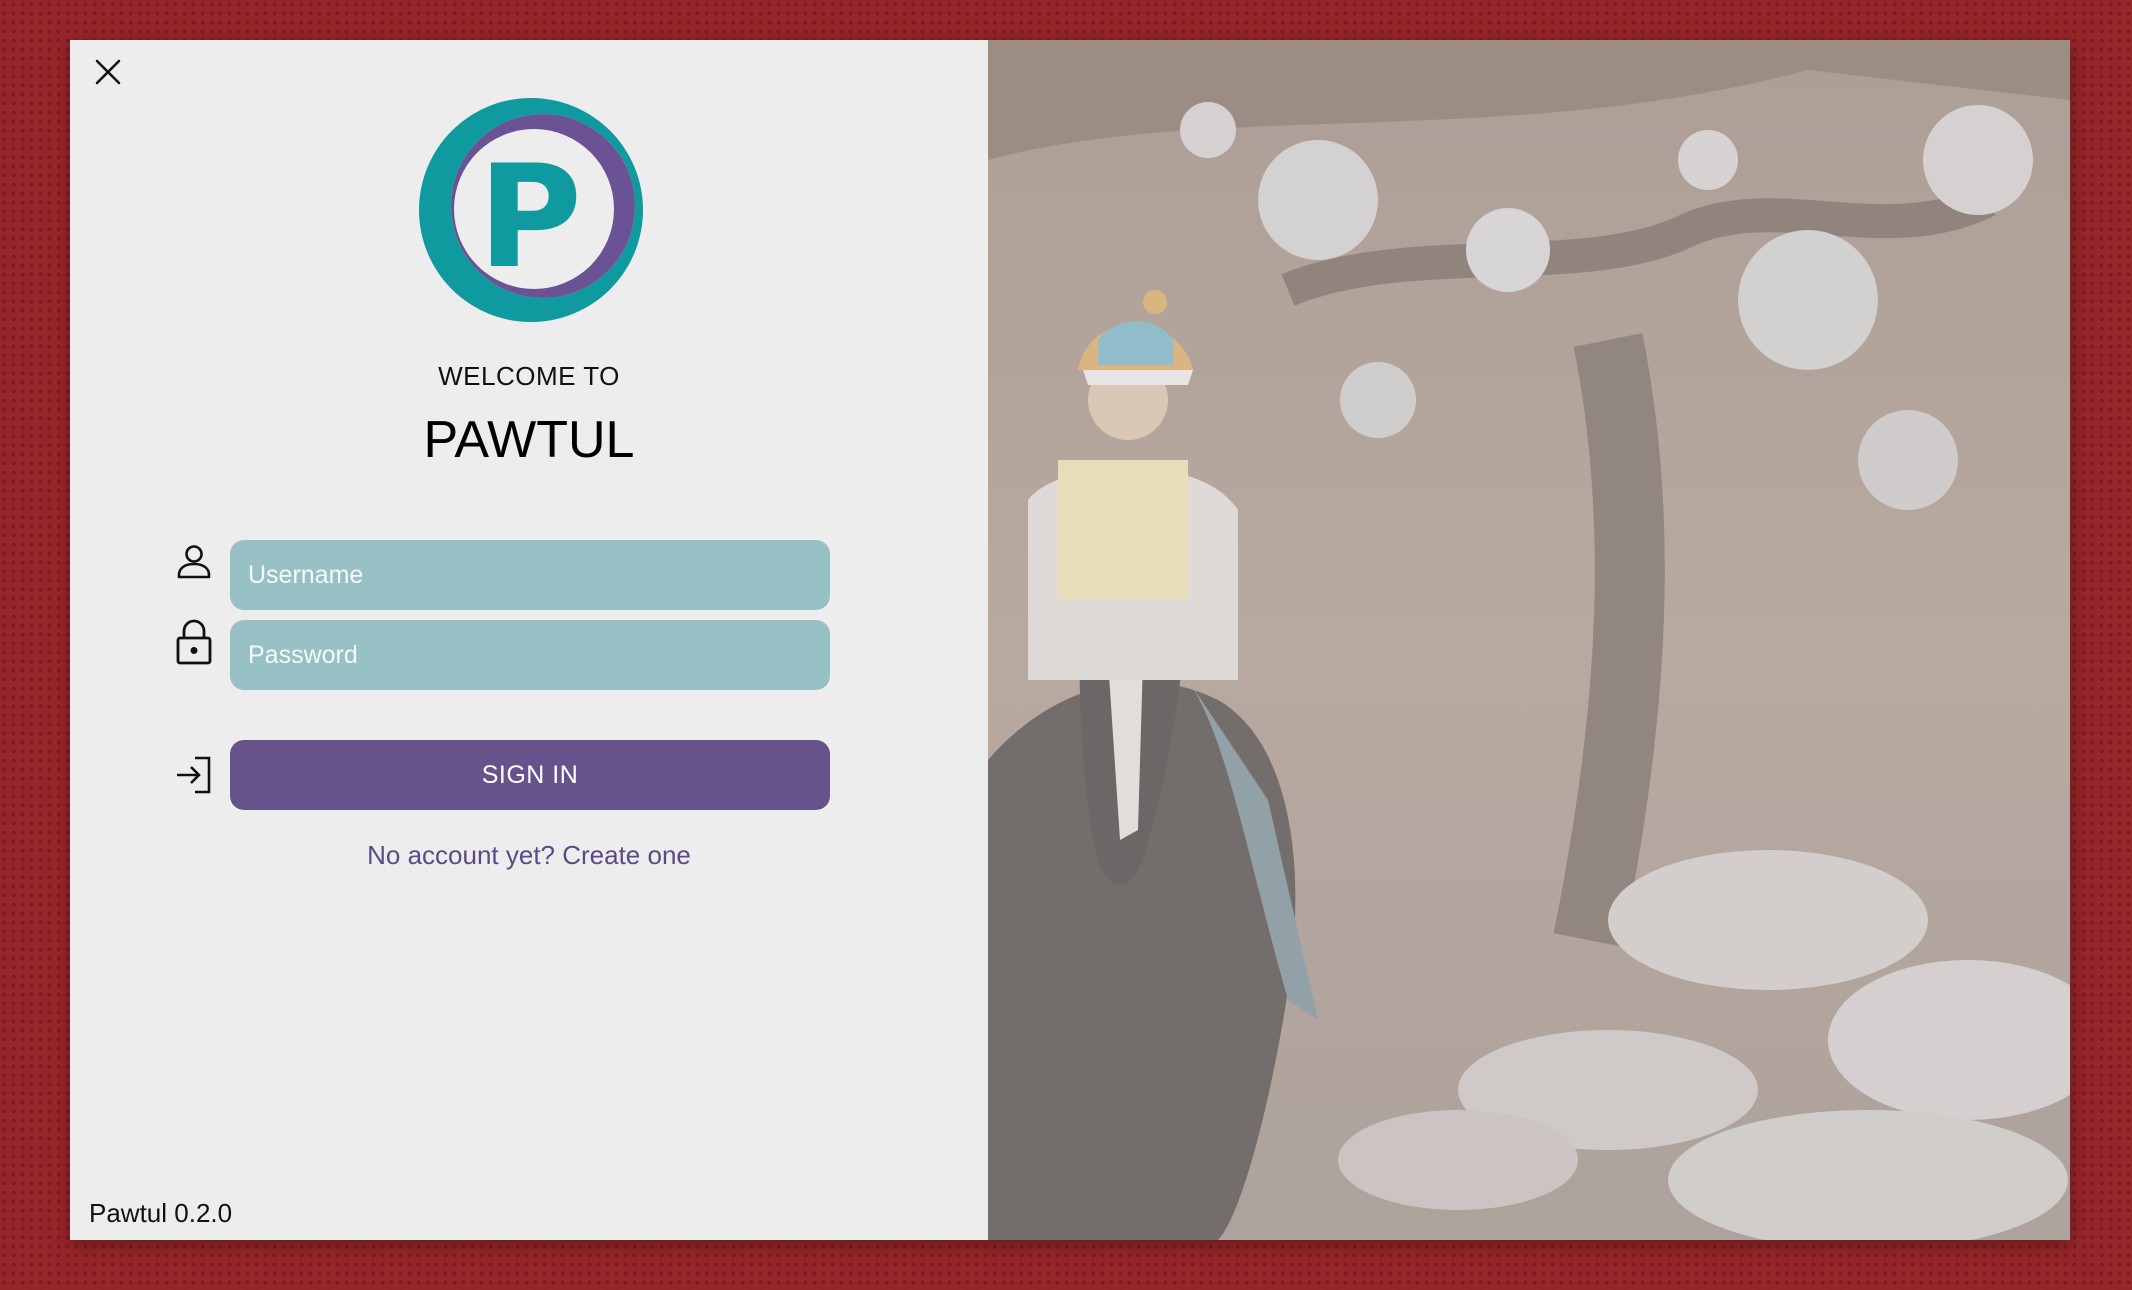 The width and height of the screenshot is (2132, 1290). I want to click on app-title: PAWTUL, so click(529, 440).